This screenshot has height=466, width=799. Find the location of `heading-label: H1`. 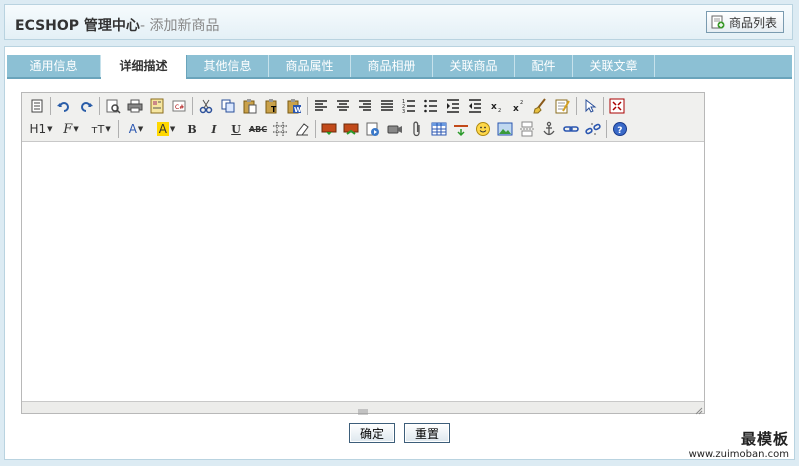

heading-label: H1 is located at coordinates (38, 129).